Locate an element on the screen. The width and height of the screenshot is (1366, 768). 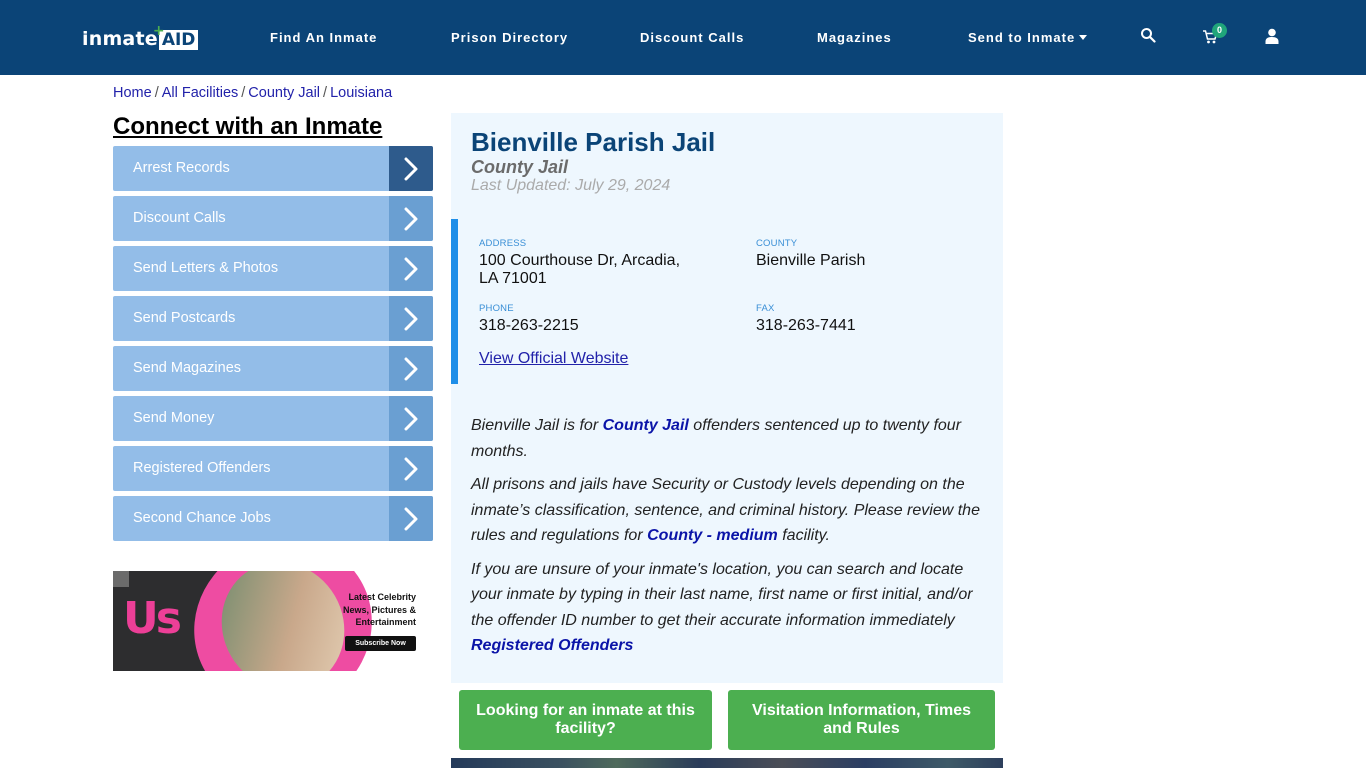
sidebar-item-send-letters-photos: Send Letters & Photos is located at coordinates (273, 268).